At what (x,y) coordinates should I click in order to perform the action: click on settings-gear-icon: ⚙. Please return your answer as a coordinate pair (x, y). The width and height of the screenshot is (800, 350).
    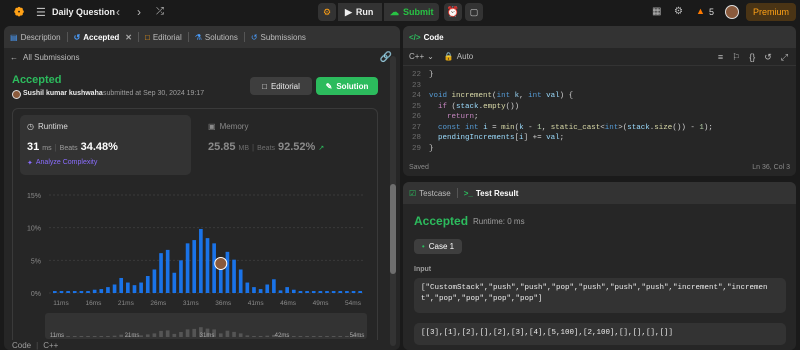
    Looking at the image, I should click on (678, 11).